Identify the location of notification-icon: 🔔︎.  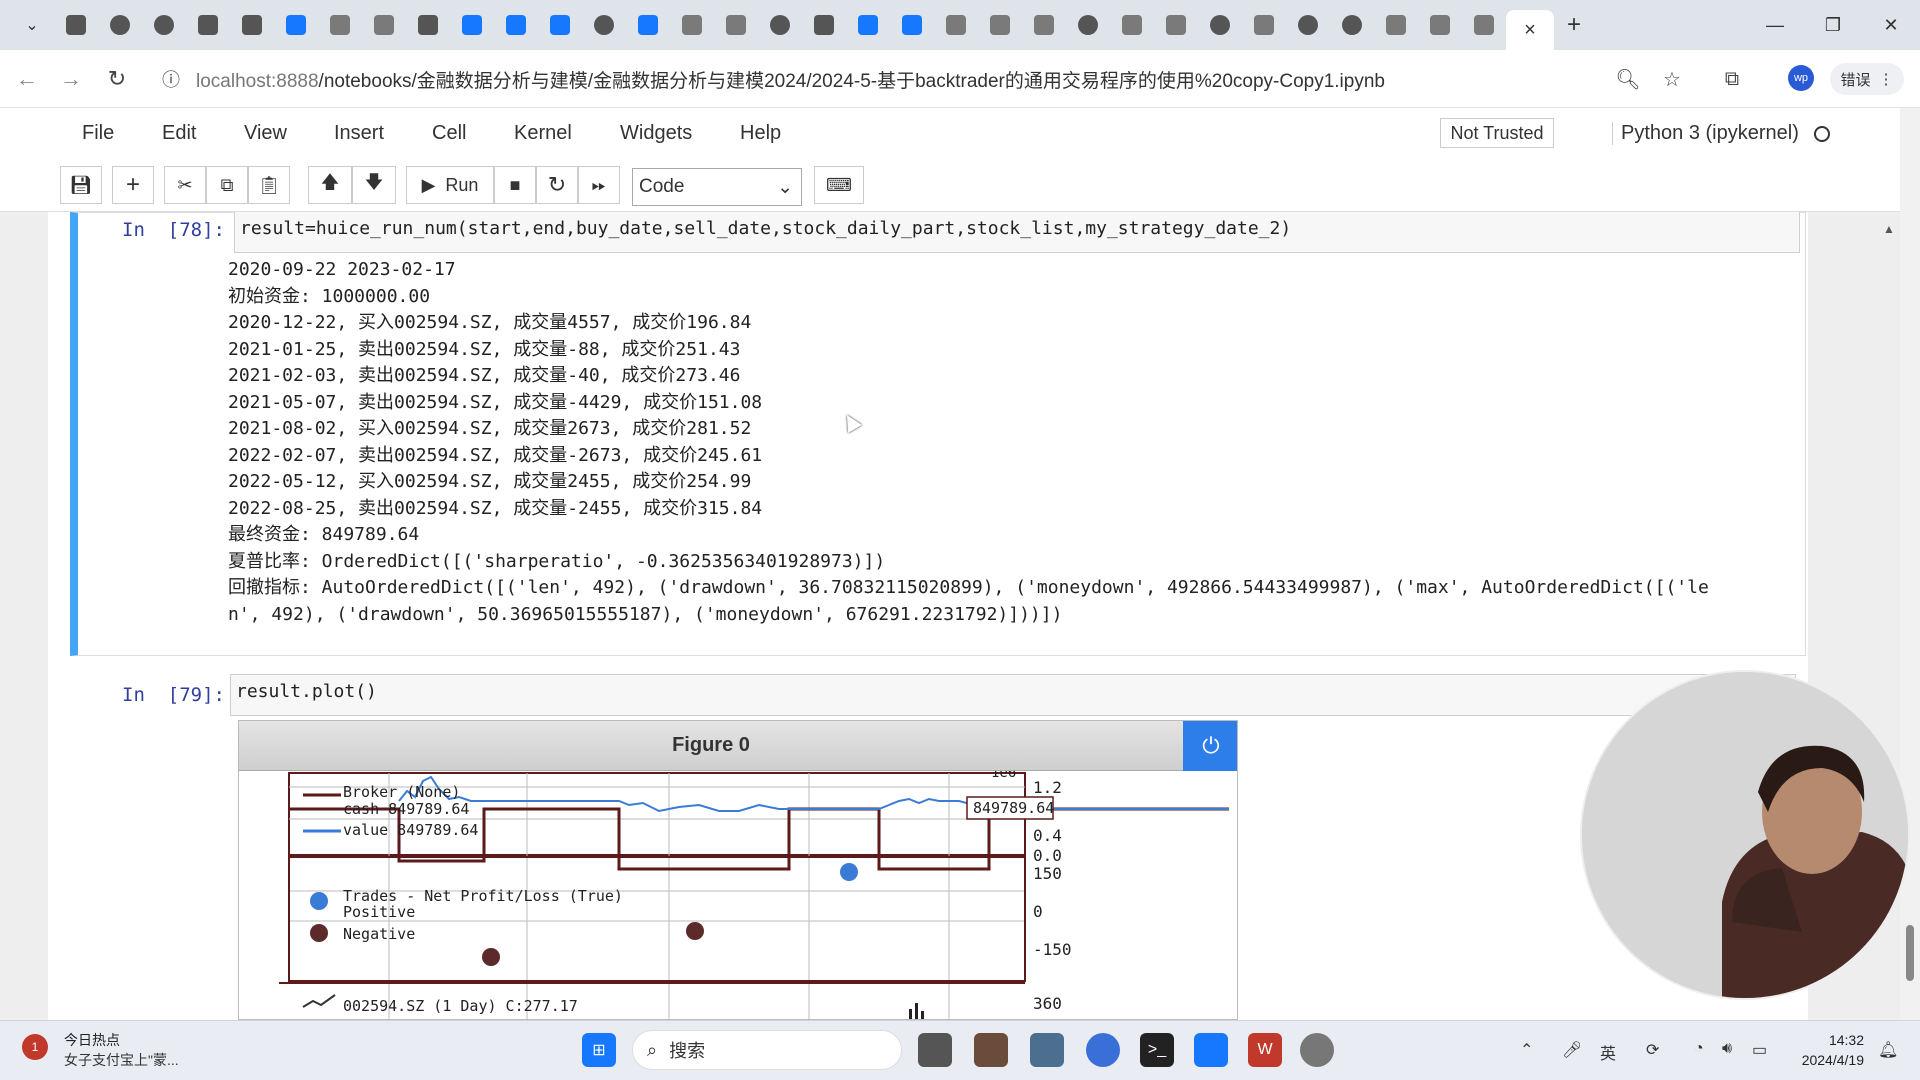
(1888, 1050).